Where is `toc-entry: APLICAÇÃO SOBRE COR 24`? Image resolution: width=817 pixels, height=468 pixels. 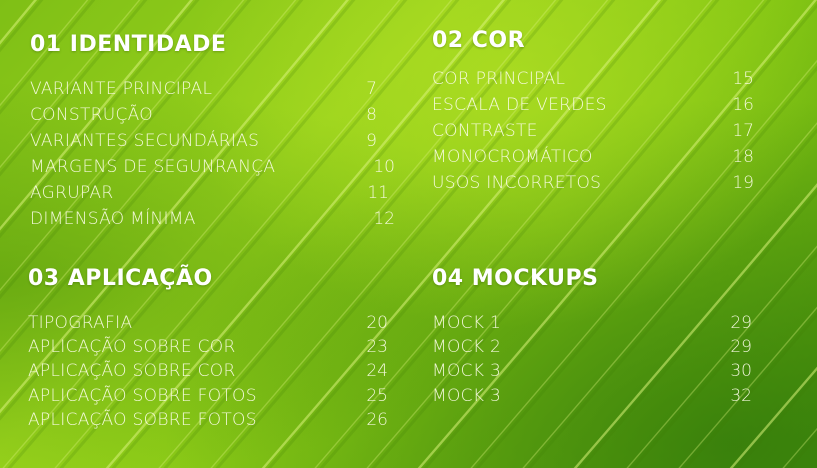
toc-entry: APLICAÇÃO SOBRE COR 24 is located at coordinates (208, 371).